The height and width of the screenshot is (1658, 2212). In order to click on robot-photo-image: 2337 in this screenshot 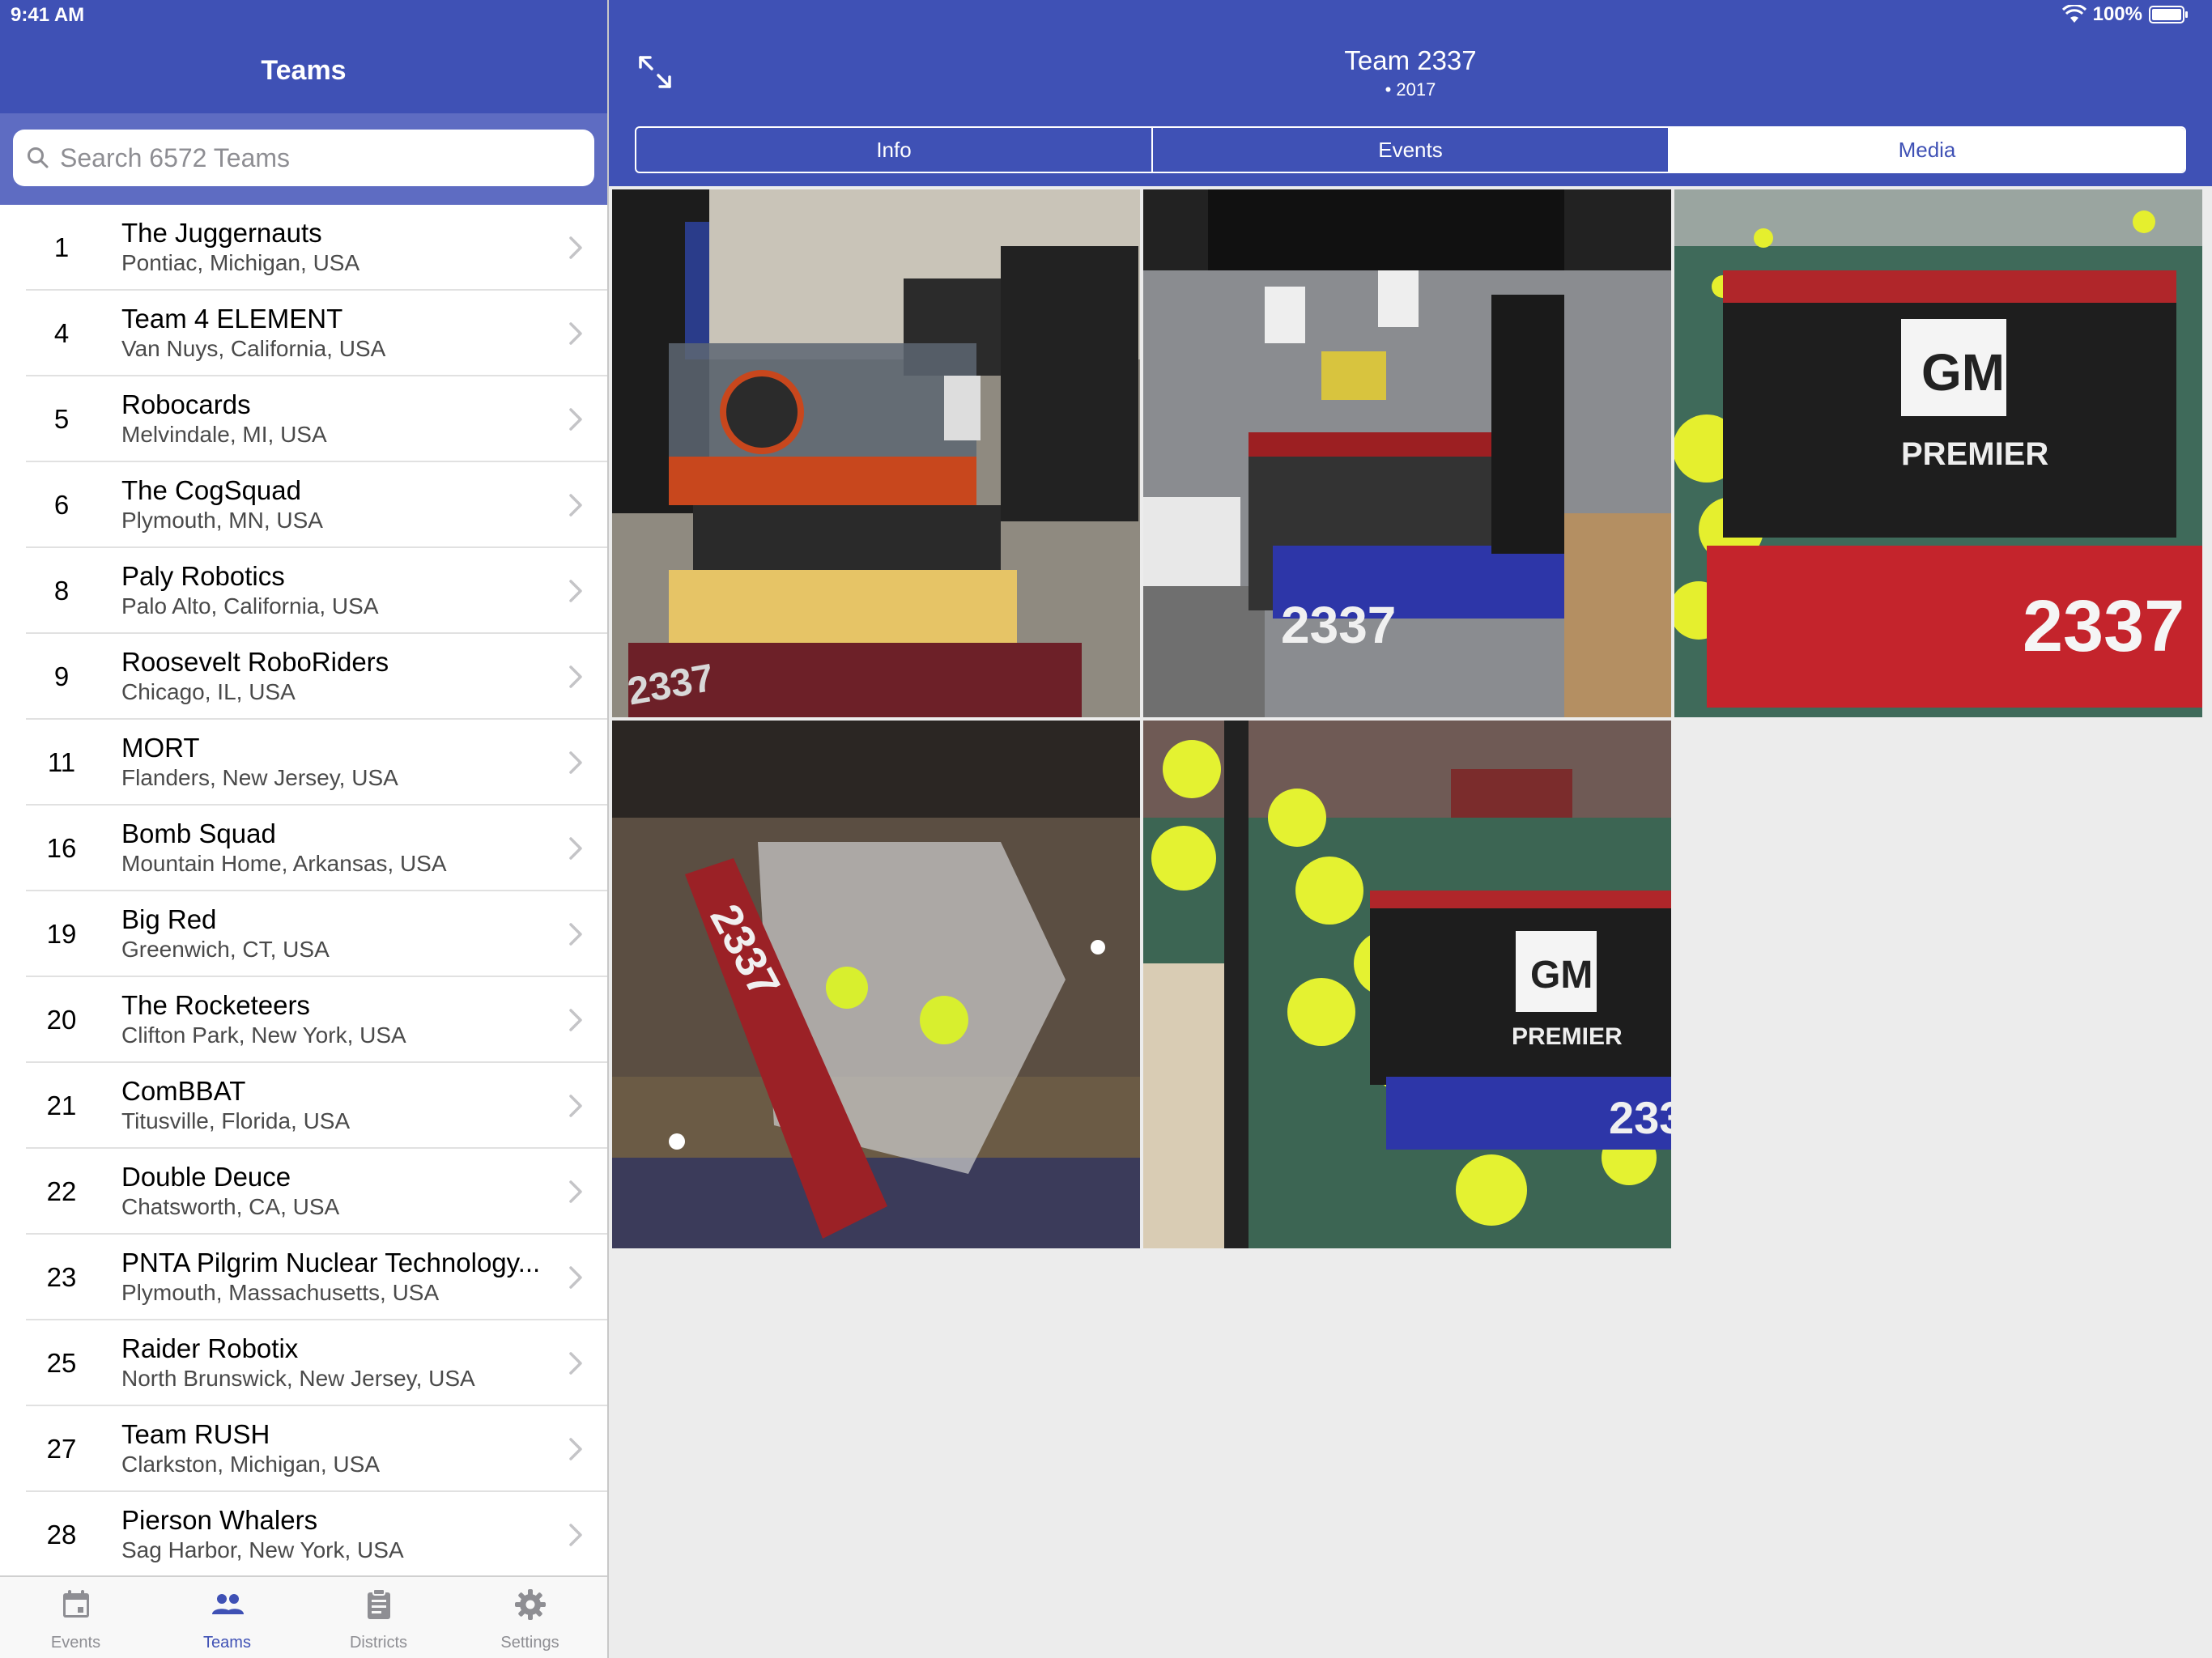, I will do `click(1407, 453)`.